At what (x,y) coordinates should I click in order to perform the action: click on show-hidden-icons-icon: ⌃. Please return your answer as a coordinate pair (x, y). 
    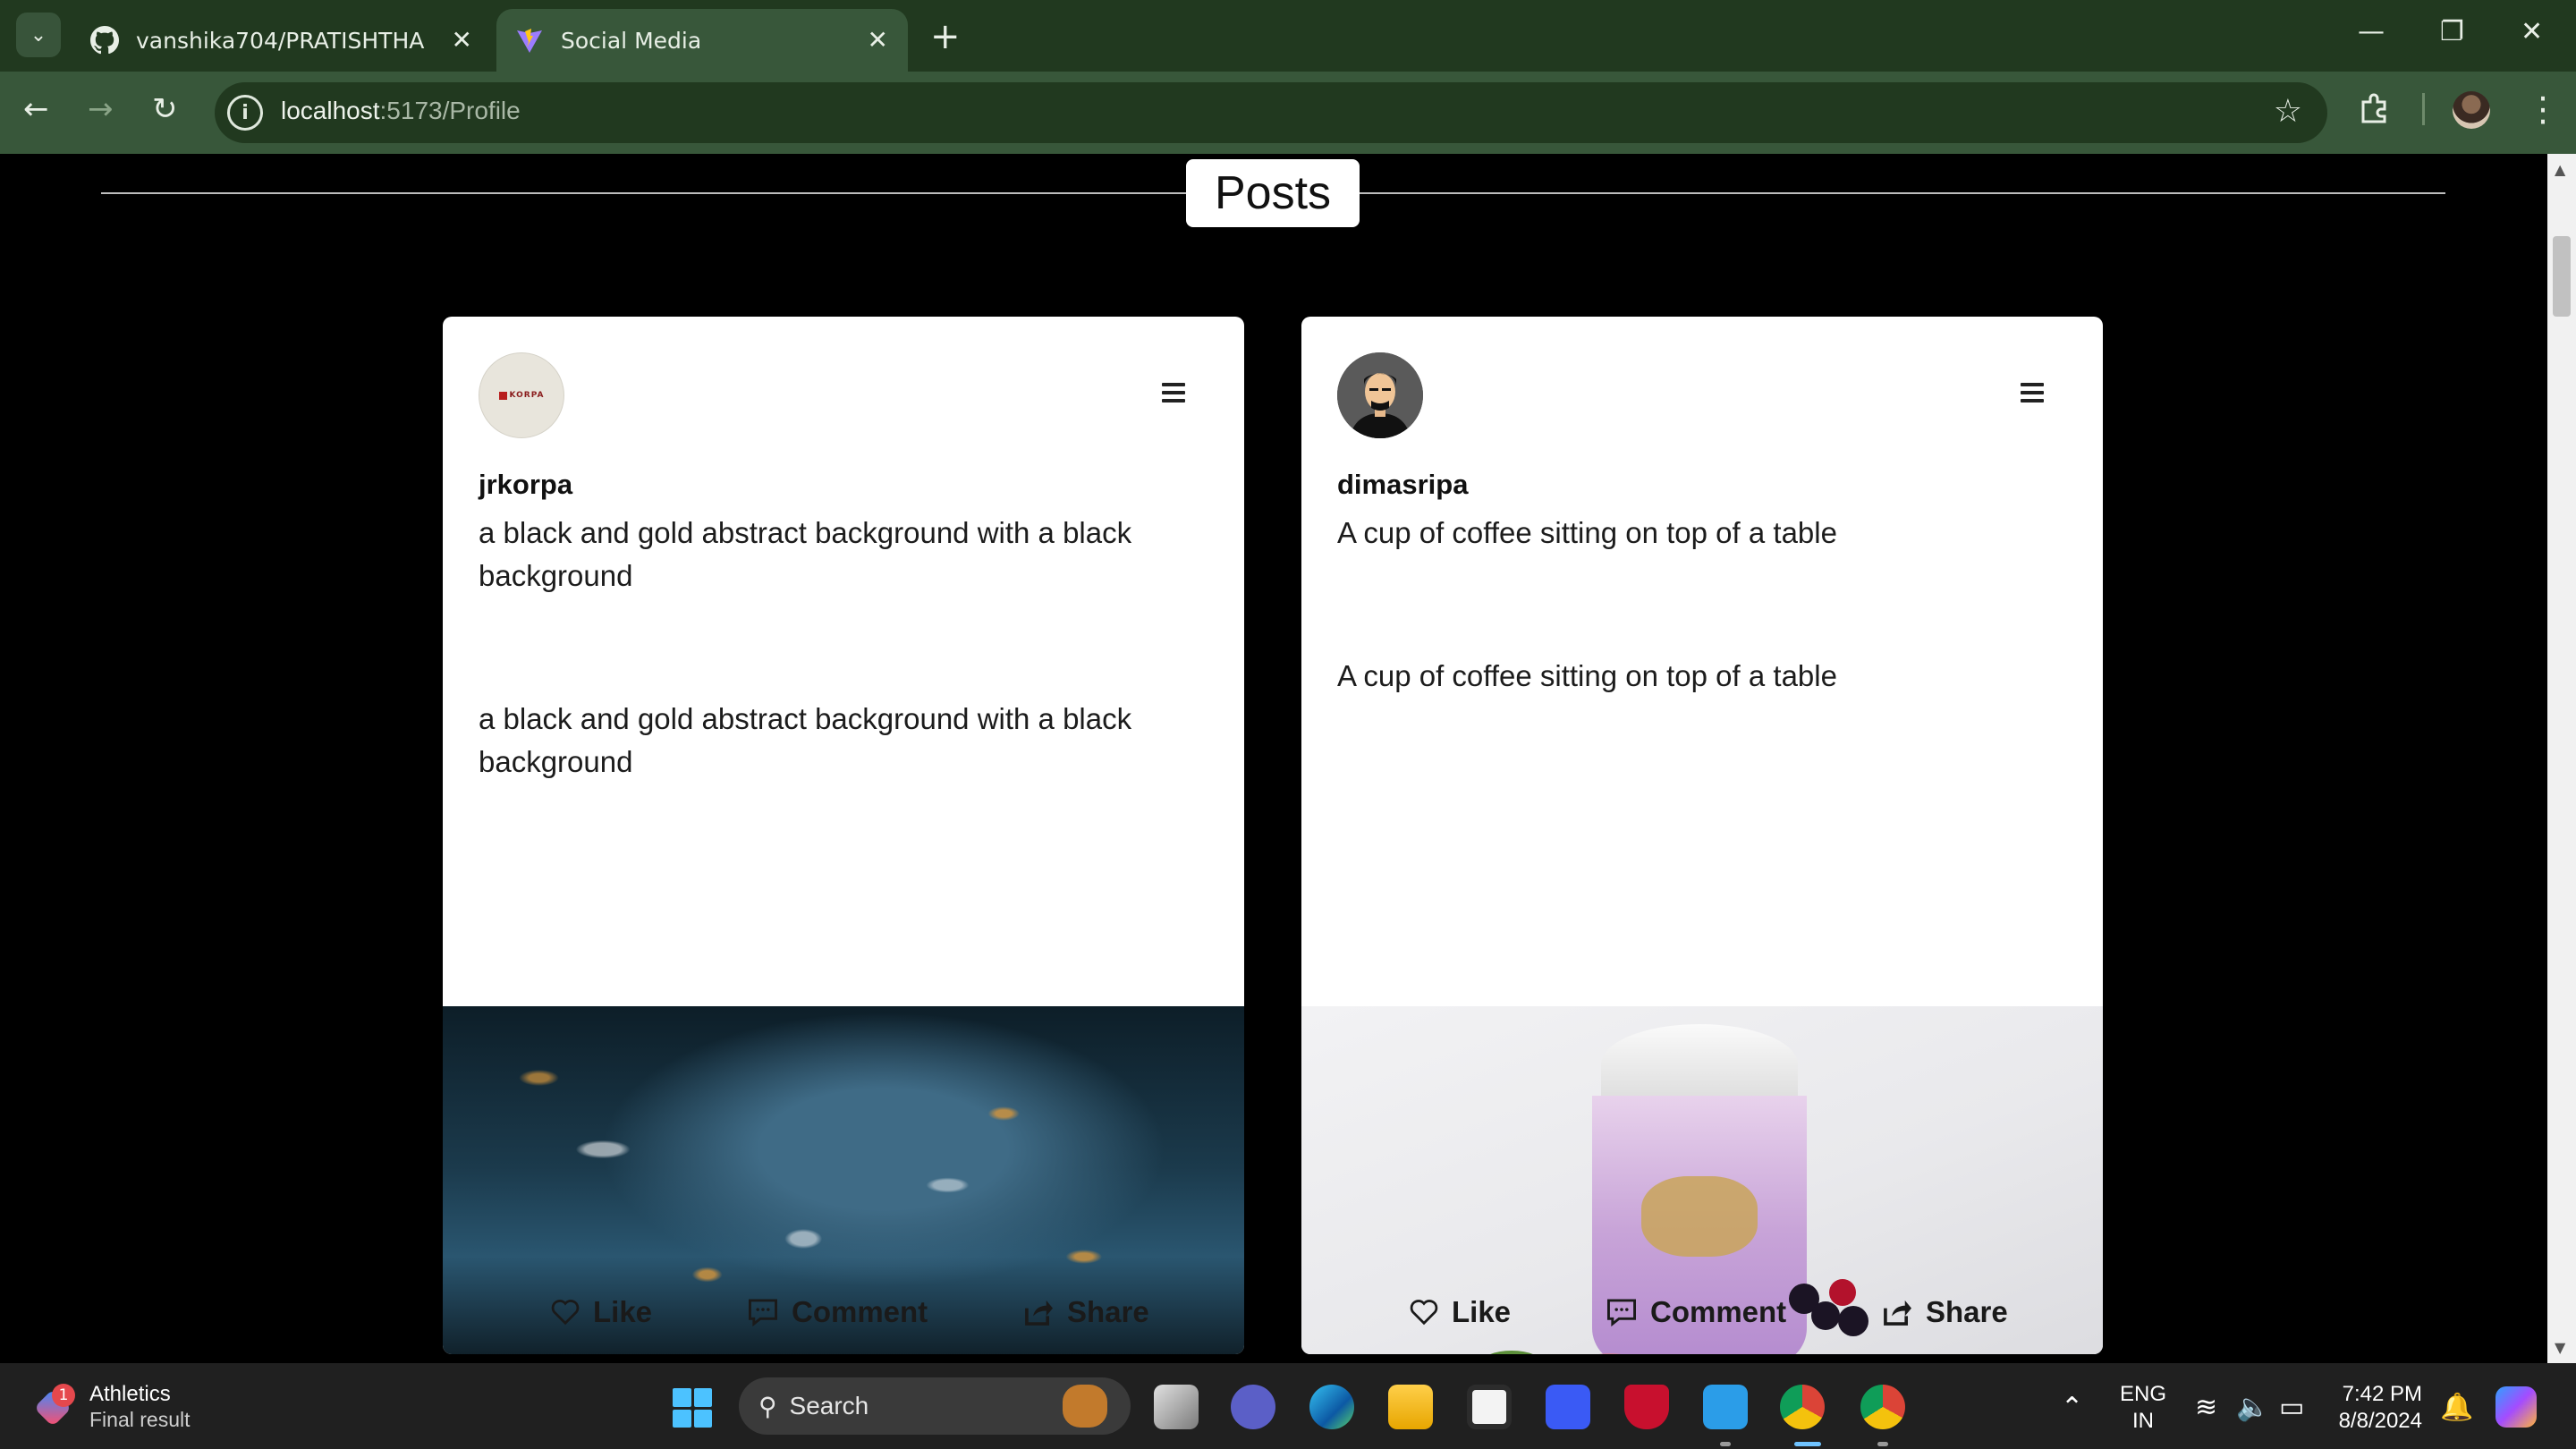
    Looking at the image, I should click on (2072, 1407).